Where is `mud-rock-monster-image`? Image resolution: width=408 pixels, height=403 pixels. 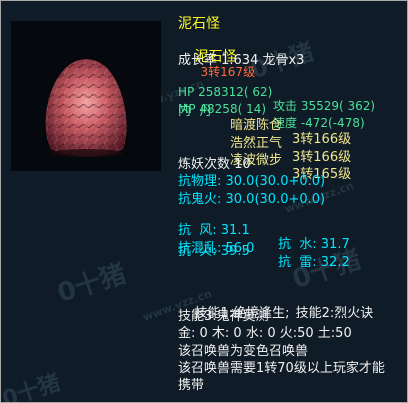 mud-rock-monster-image is located at coordinates (86, 108).